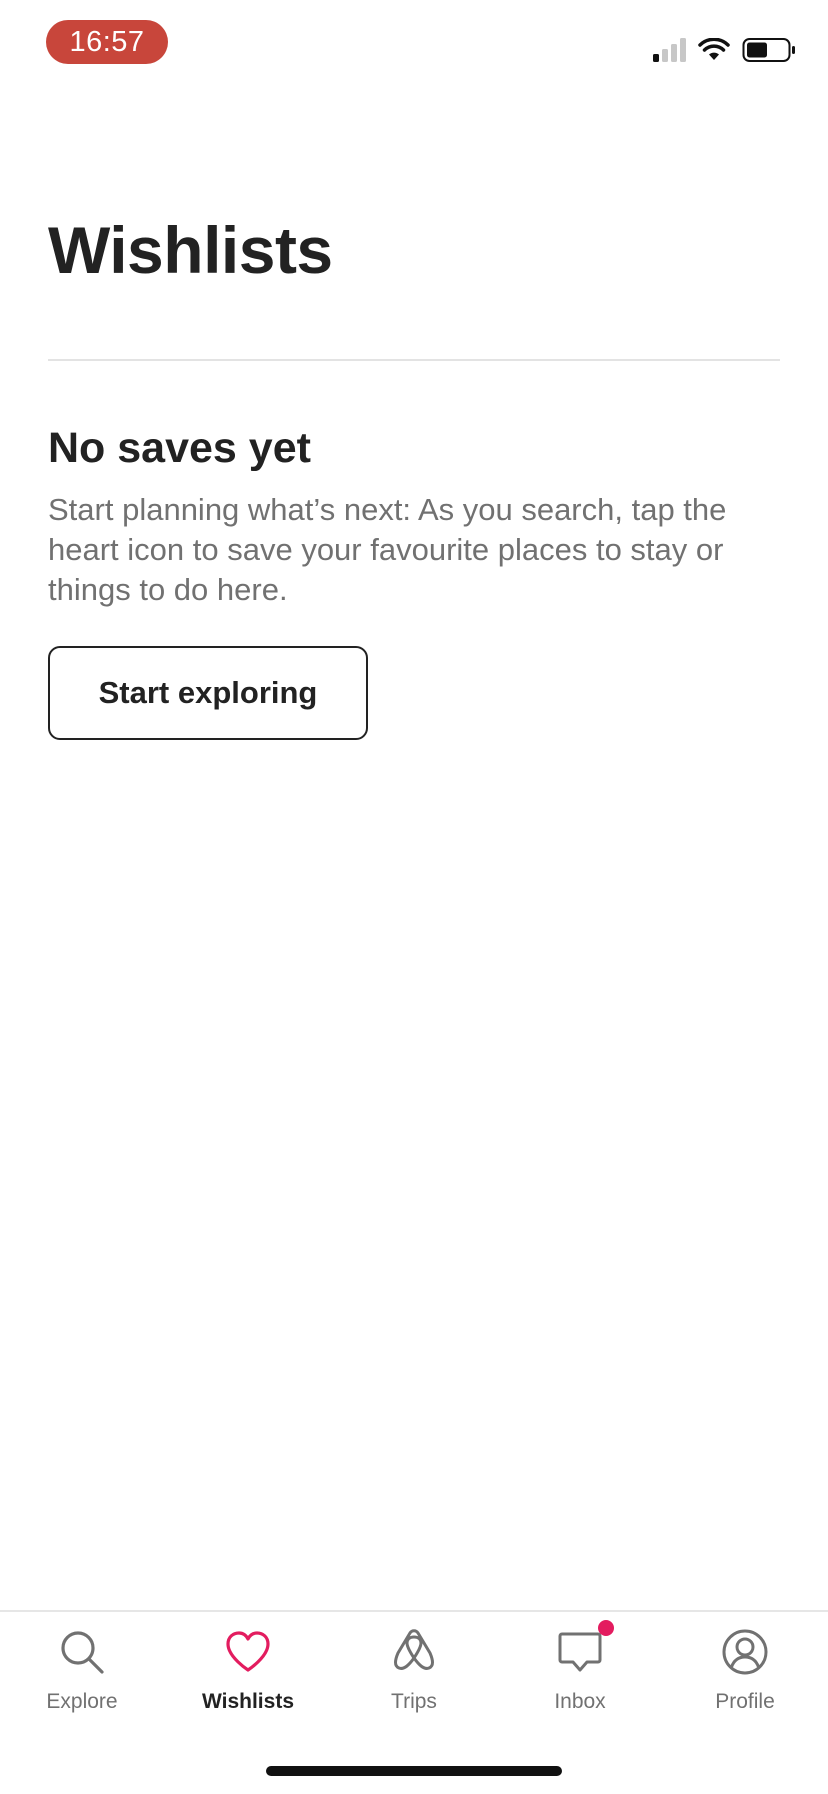 This screenshot has width=828, height=1794. I want to click on search-icon, so click(82, 1652).